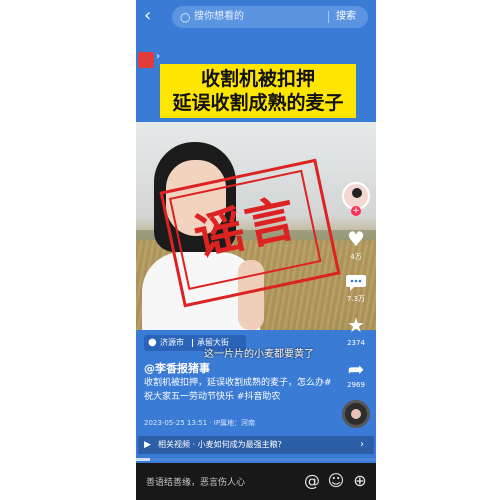 The height and width of the screenshot is (500, 500). I want to click on follow-plus-icon: +, so click(356, 211).